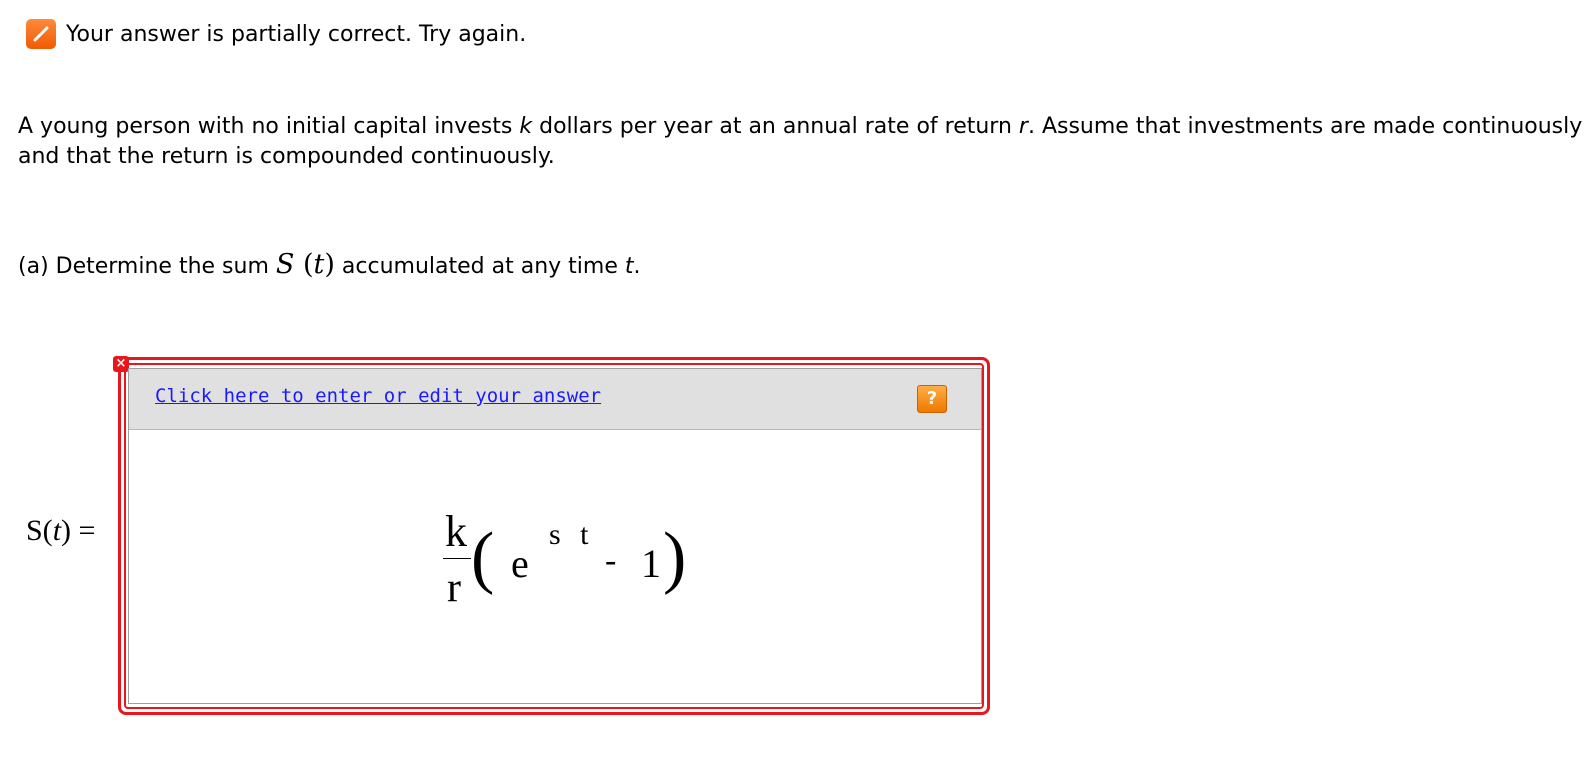  I want to click on exponent: s t, so click(572, 534).